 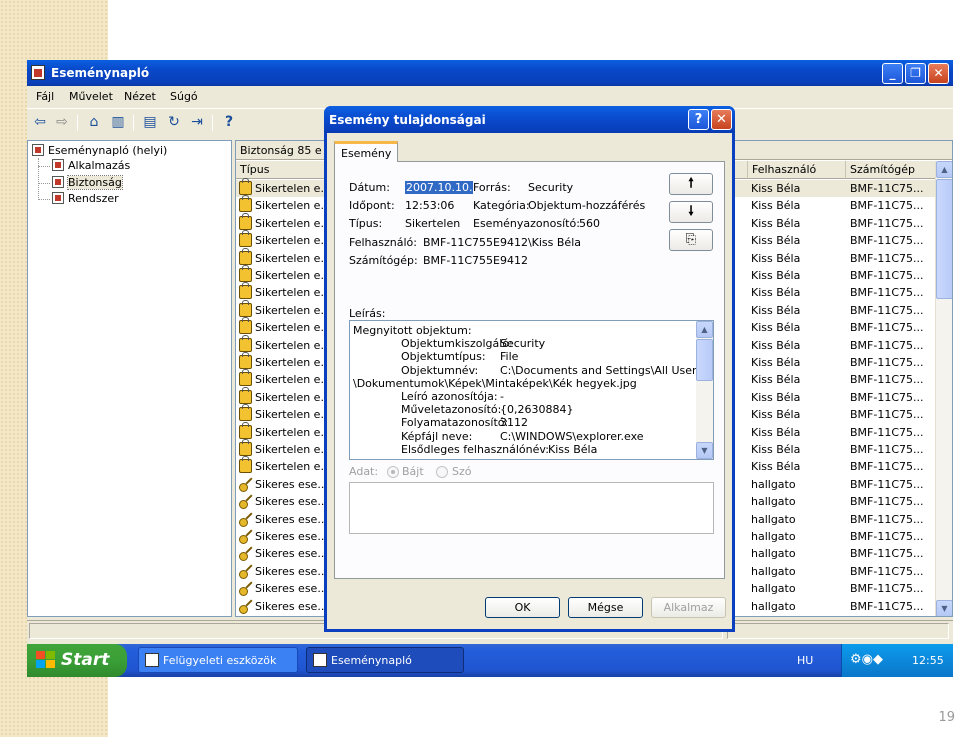 What do you see at coordinates (40, 122) in the screenshot?
I see `back-arrow-icon: ⇦` at bounding box center [40, 122].